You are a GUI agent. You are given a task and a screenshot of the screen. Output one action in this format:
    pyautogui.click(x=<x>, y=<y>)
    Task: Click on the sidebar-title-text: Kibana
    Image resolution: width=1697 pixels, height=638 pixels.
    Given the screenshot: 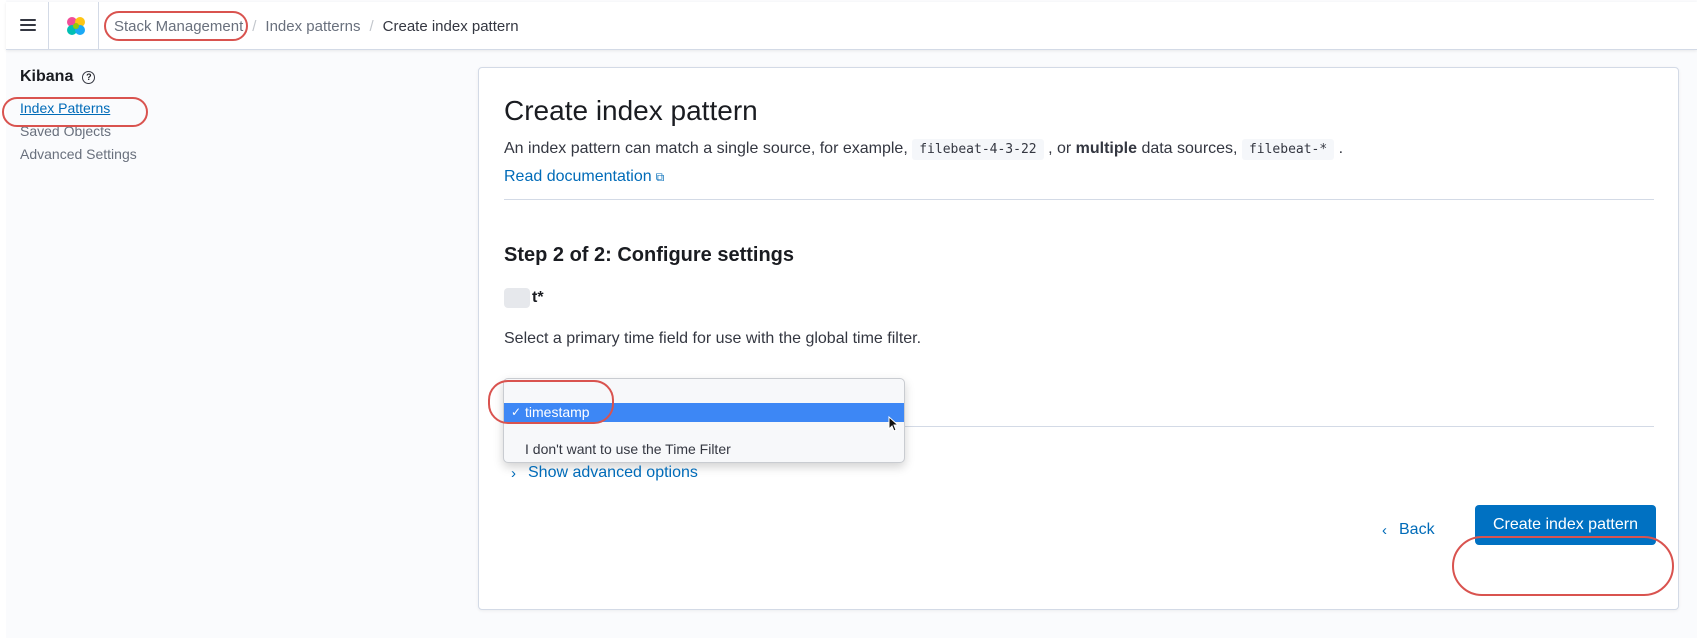 What is the action you would take?
    pyautogui.click(x=47, y=76)
    